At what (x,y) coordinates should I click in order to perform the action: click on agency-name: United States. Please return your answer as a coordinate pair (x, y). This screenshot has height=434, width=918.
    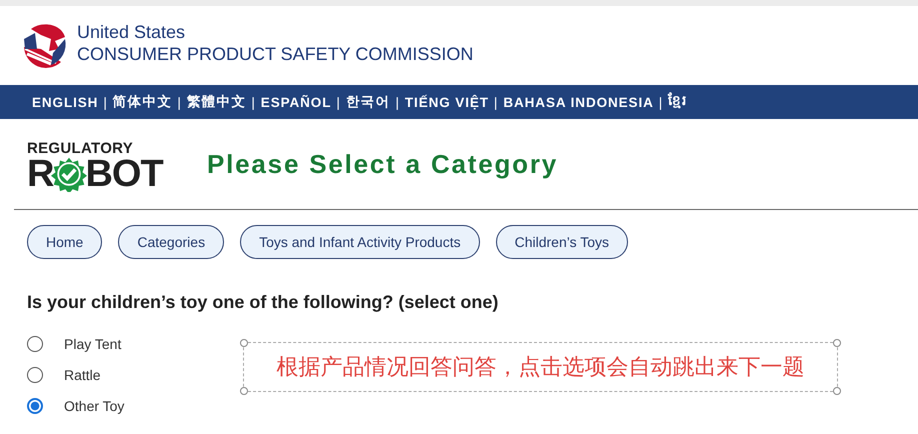
    Looking at the image, I should click on (131, 31).